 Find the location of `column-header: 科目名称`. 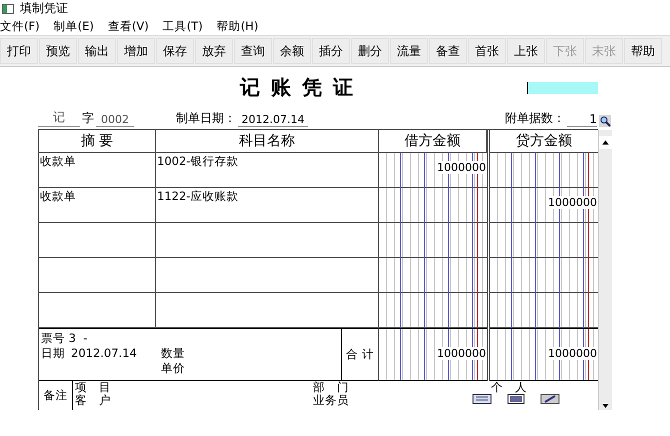

column-header: 科目名称 is located at coordinates (267, 141).